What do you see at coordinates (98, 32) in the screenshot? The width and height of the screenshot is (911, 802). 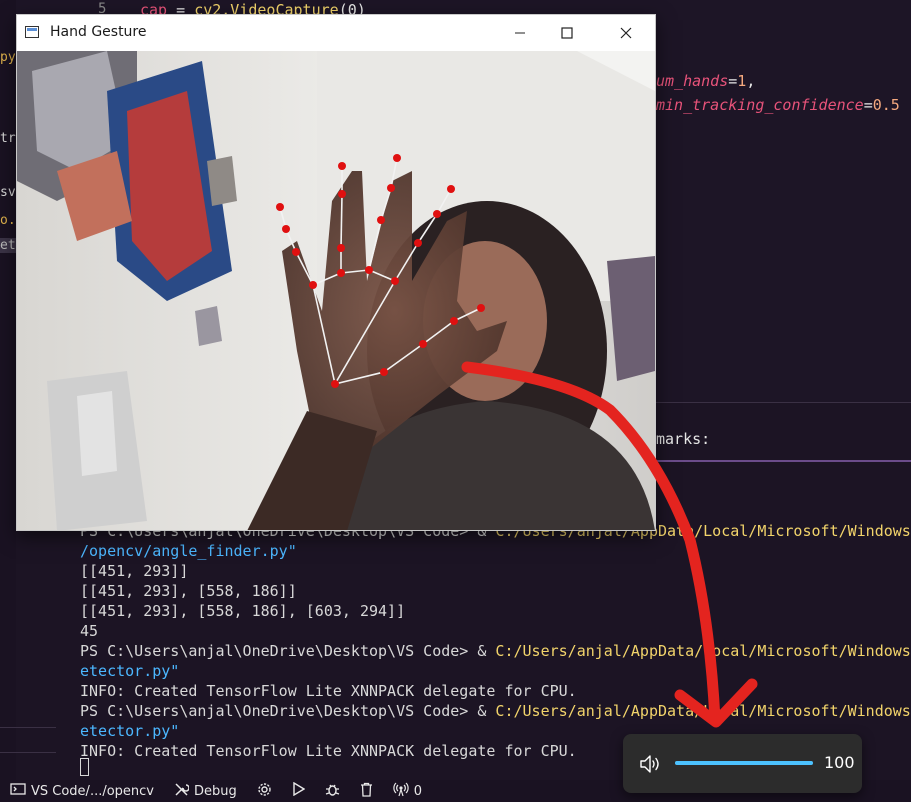 I see `window-title: Hand Gesture` at bounding box center [98, 32].